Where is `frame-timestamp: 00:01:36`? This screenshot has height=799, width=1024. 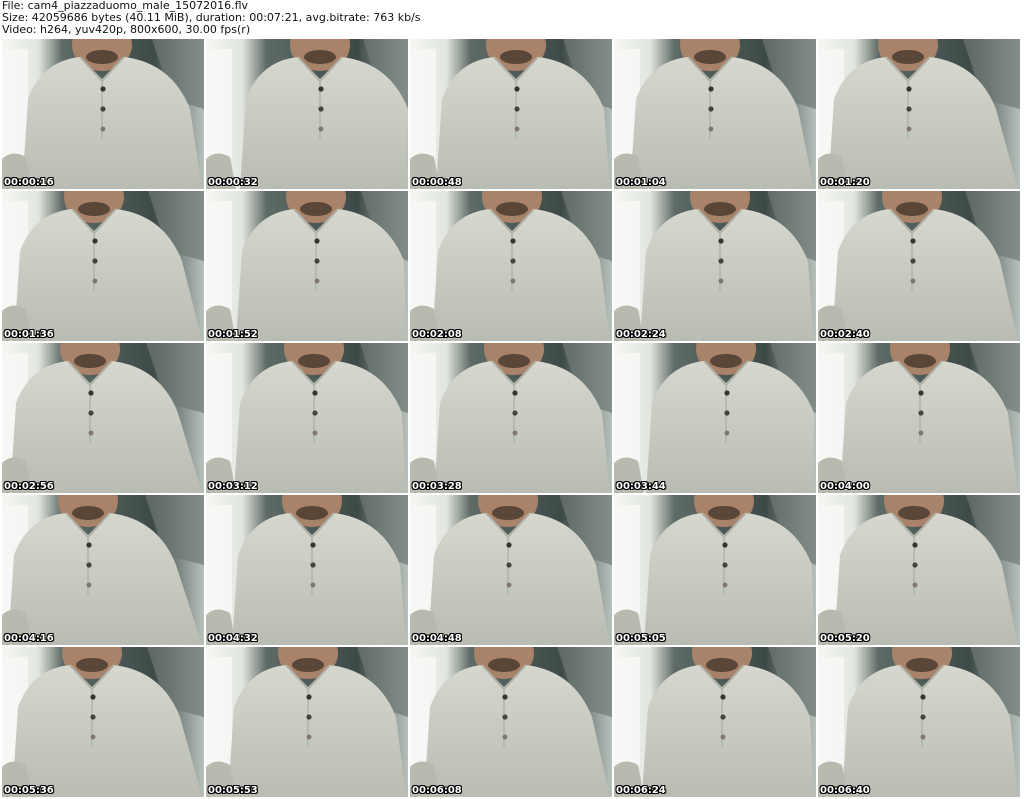 frame-timestamp: 00:01:36 is located at coordinates (29, 334).